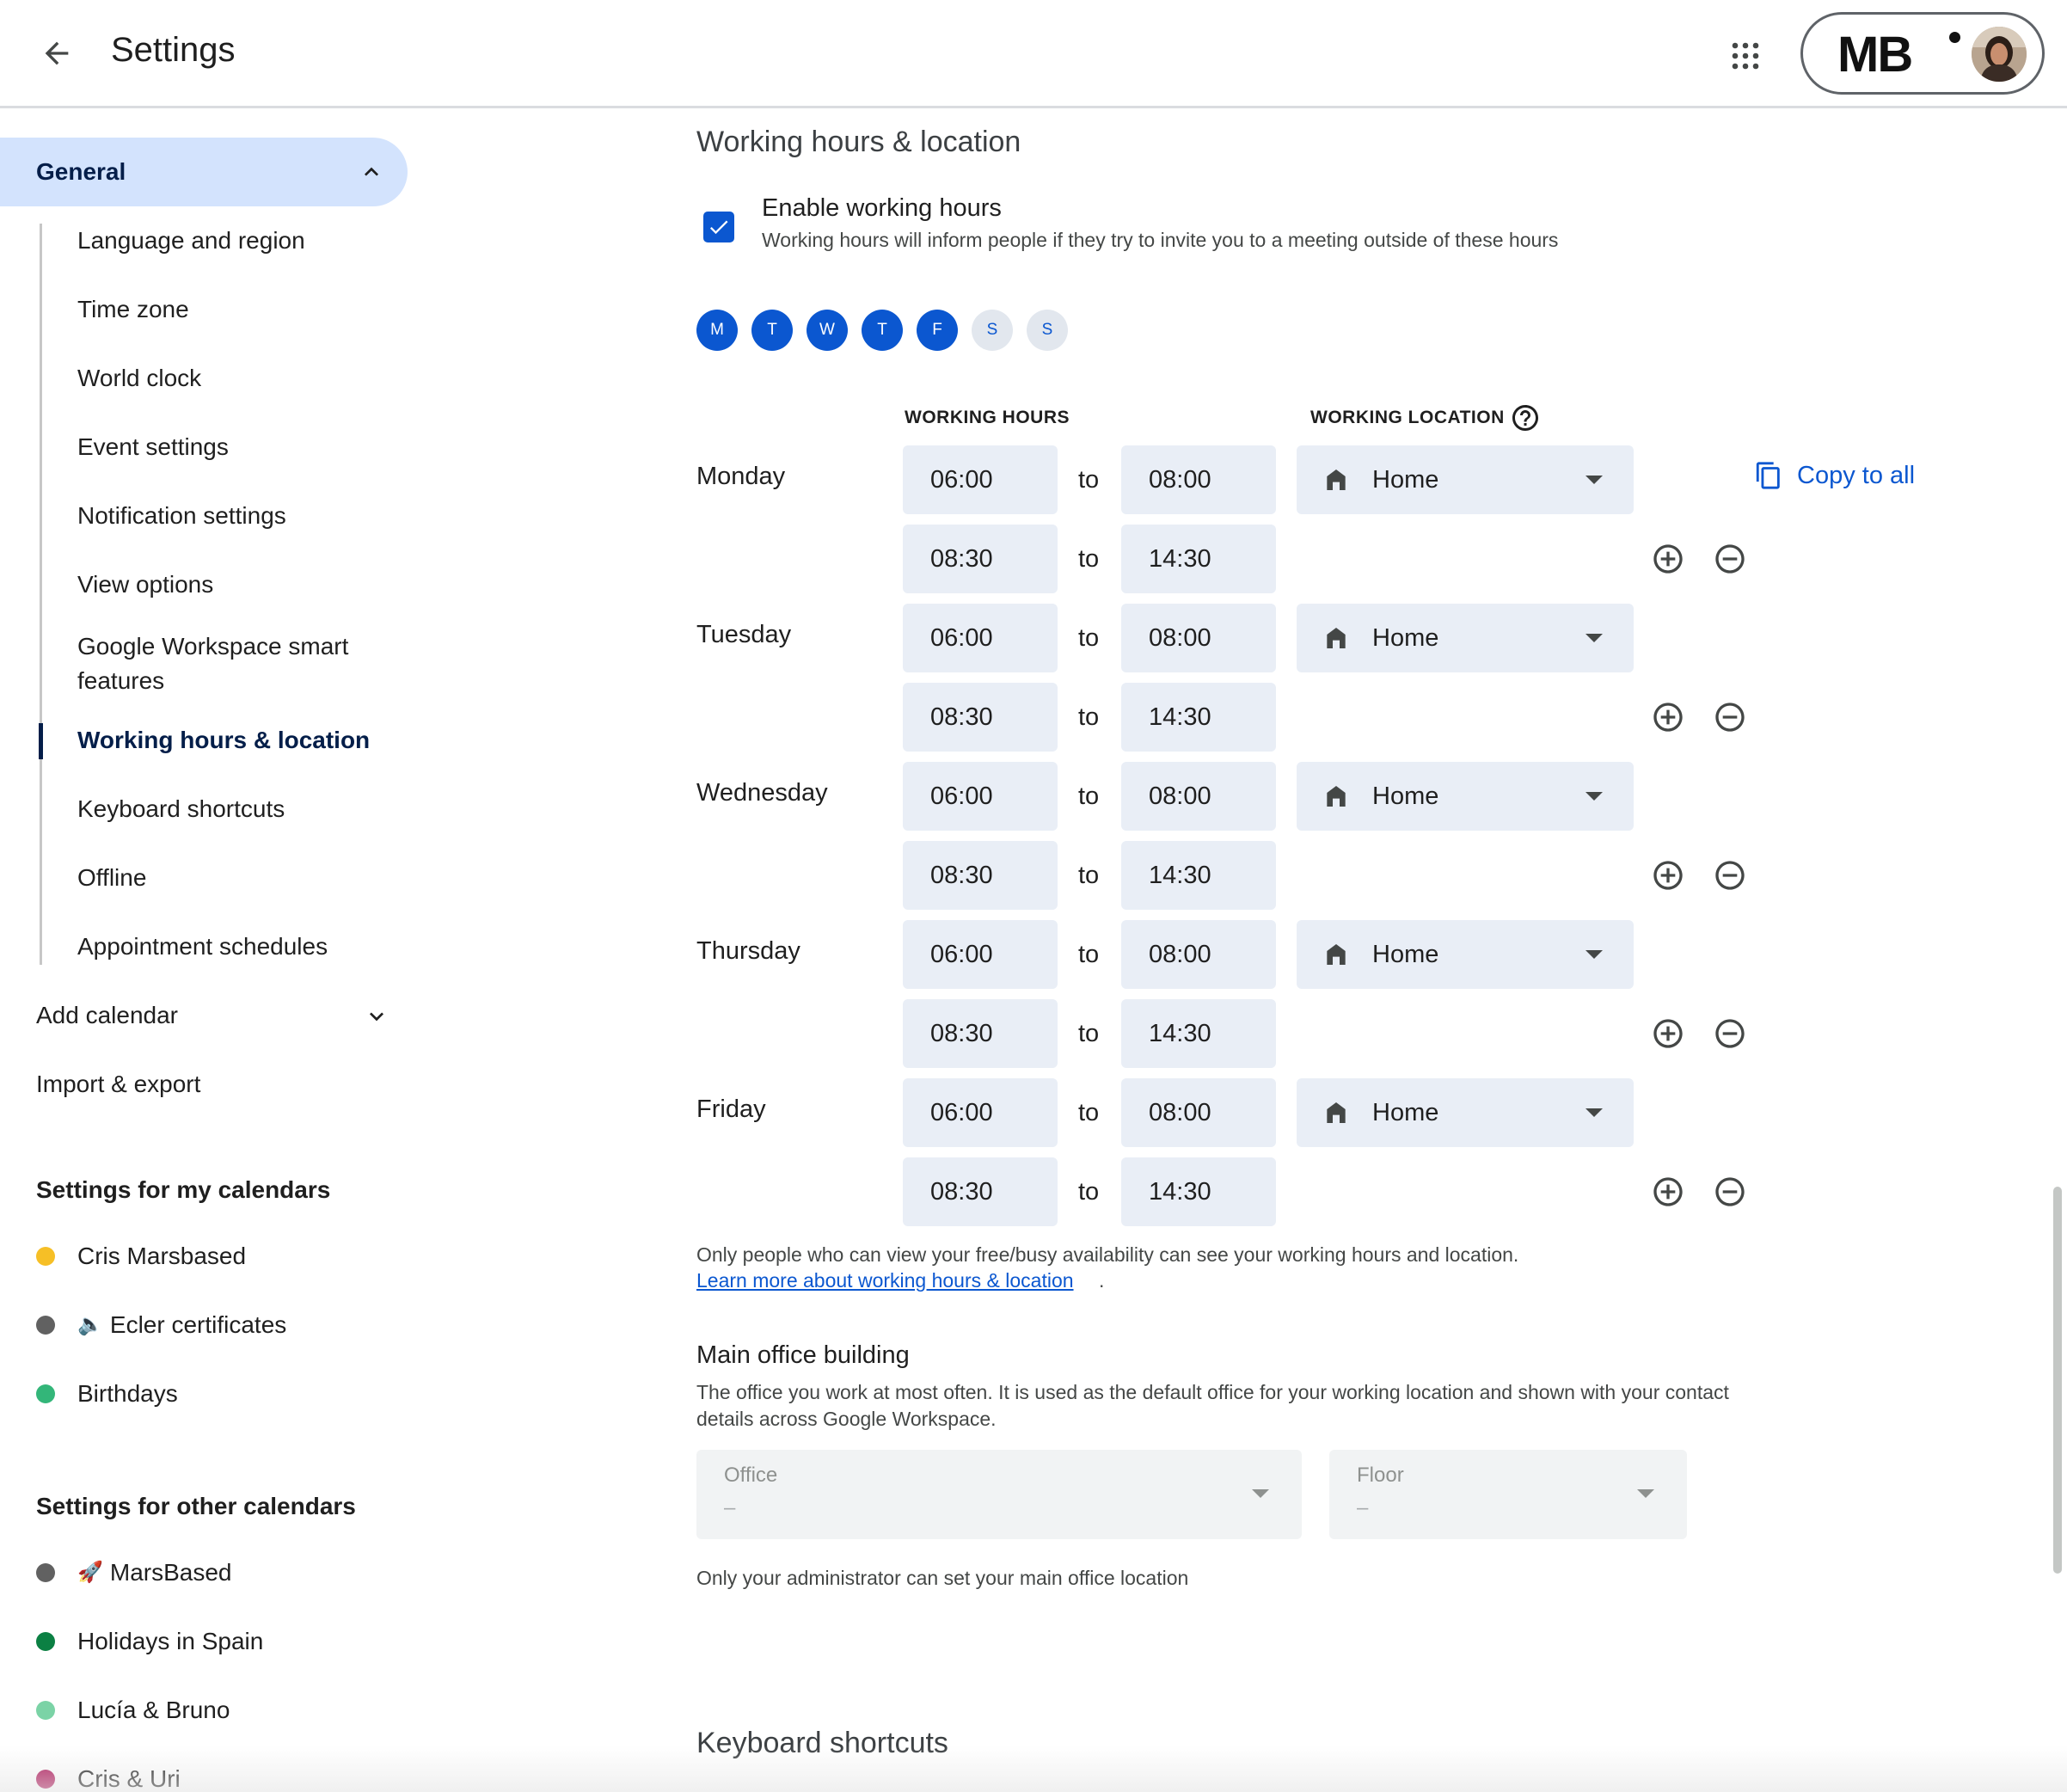 This screenshot has width=2067, height=1792. What do you see at coordinates (717, 330) in the screenshot?
I see `day-pill-monday: M` at bounding box center [717, 330].